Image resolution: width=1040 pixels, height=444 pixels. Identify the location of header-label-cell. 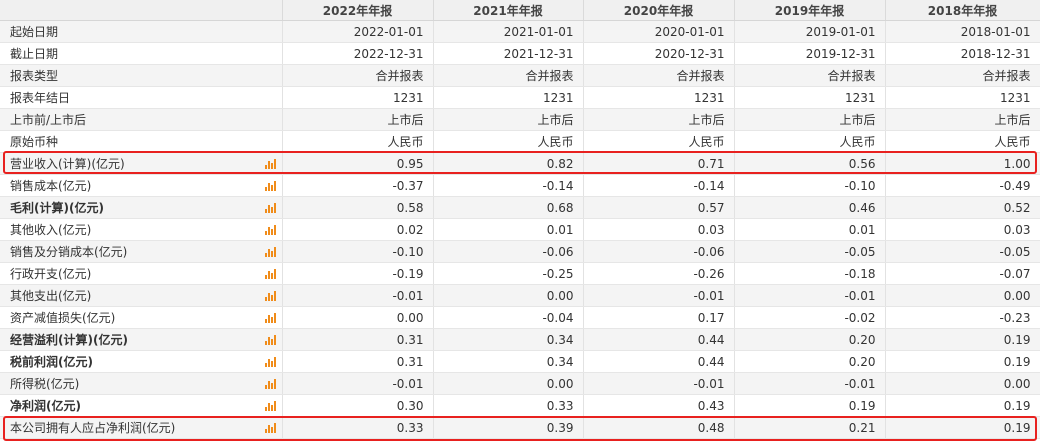
(141, 10).